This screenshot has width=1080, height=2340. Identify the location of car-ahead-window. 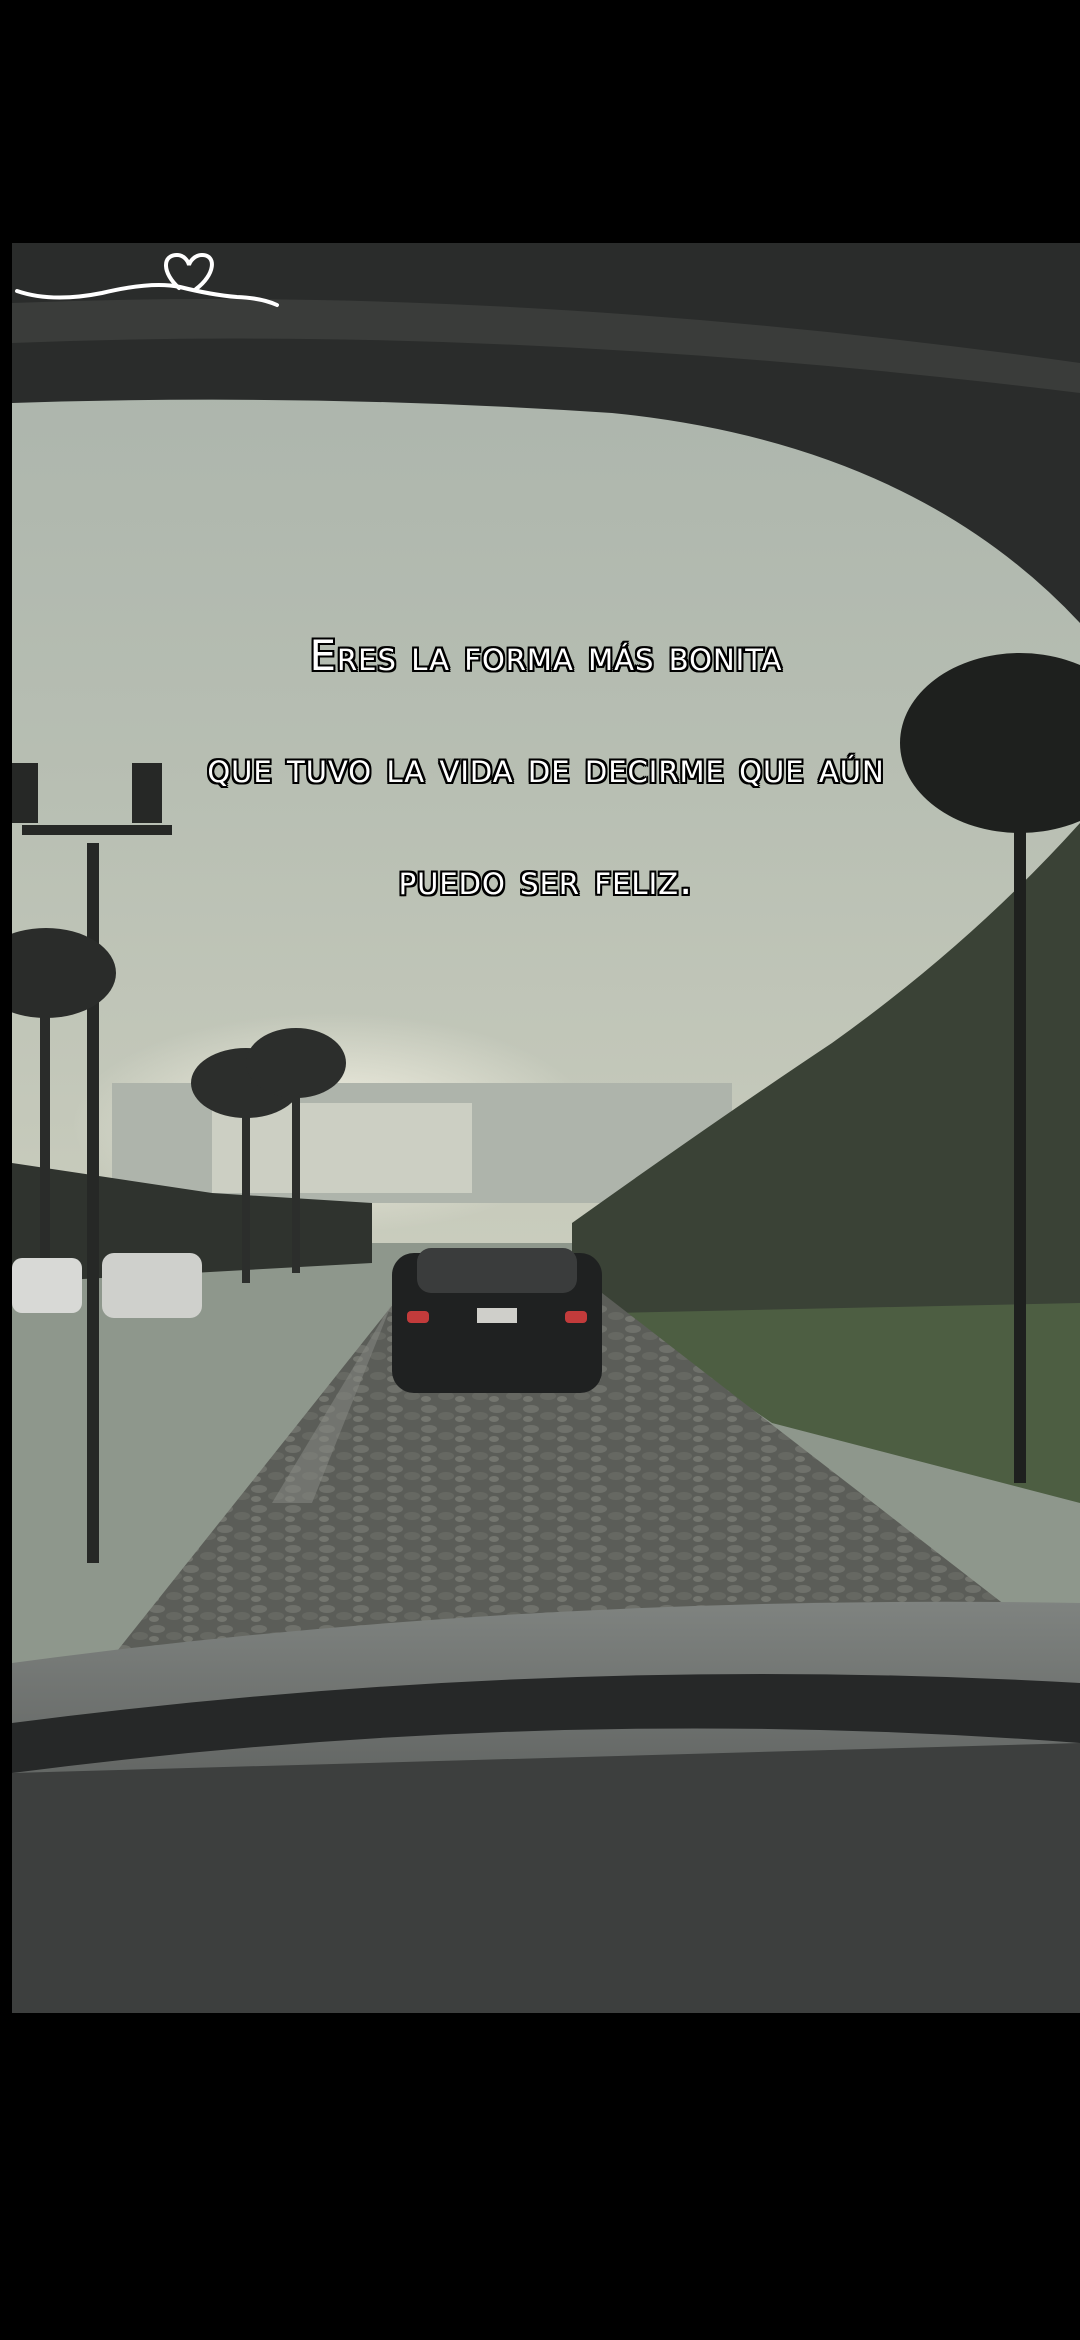
(497, 1270).